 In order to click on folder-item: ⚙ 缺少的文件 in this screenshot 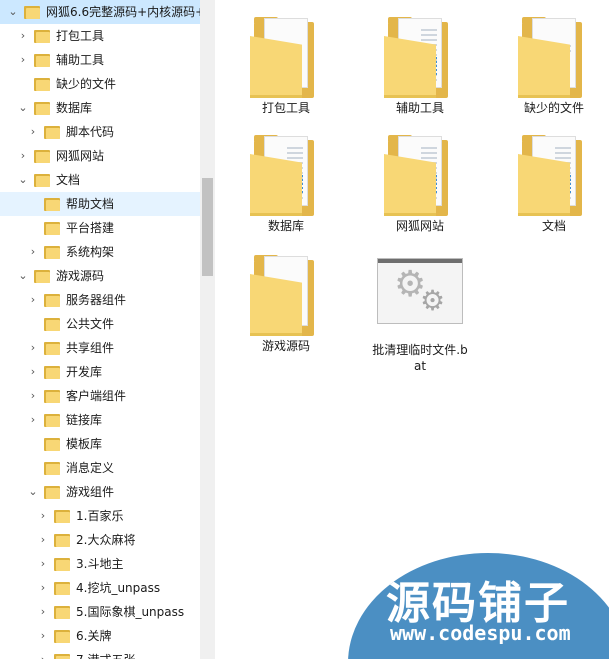, I will do `click(554, 65)`.